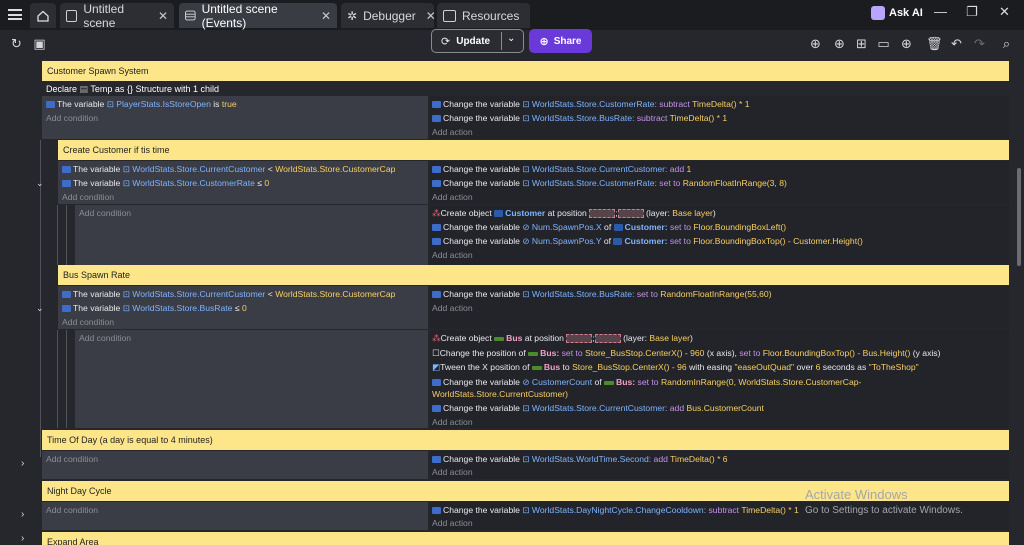 This screenshot has height=545, width=1024. Describe the element at coordinates (972, 12) in the screenshot. I see `restore-icon: ❐` at that location.